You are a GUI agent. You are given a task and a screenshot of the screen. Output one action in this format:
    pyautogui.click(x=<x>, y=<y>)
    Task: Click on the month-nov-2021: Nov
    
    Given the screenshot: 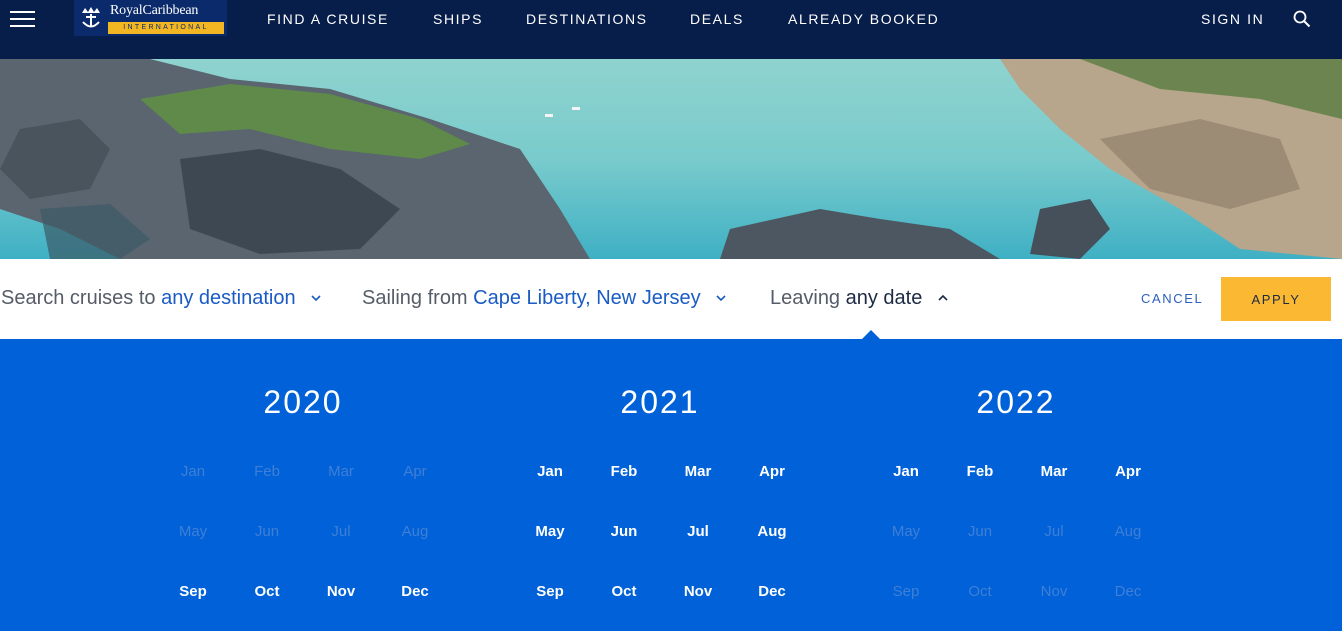 What is the action you would take?
    pyautogui.click(x=698, y=591)
    